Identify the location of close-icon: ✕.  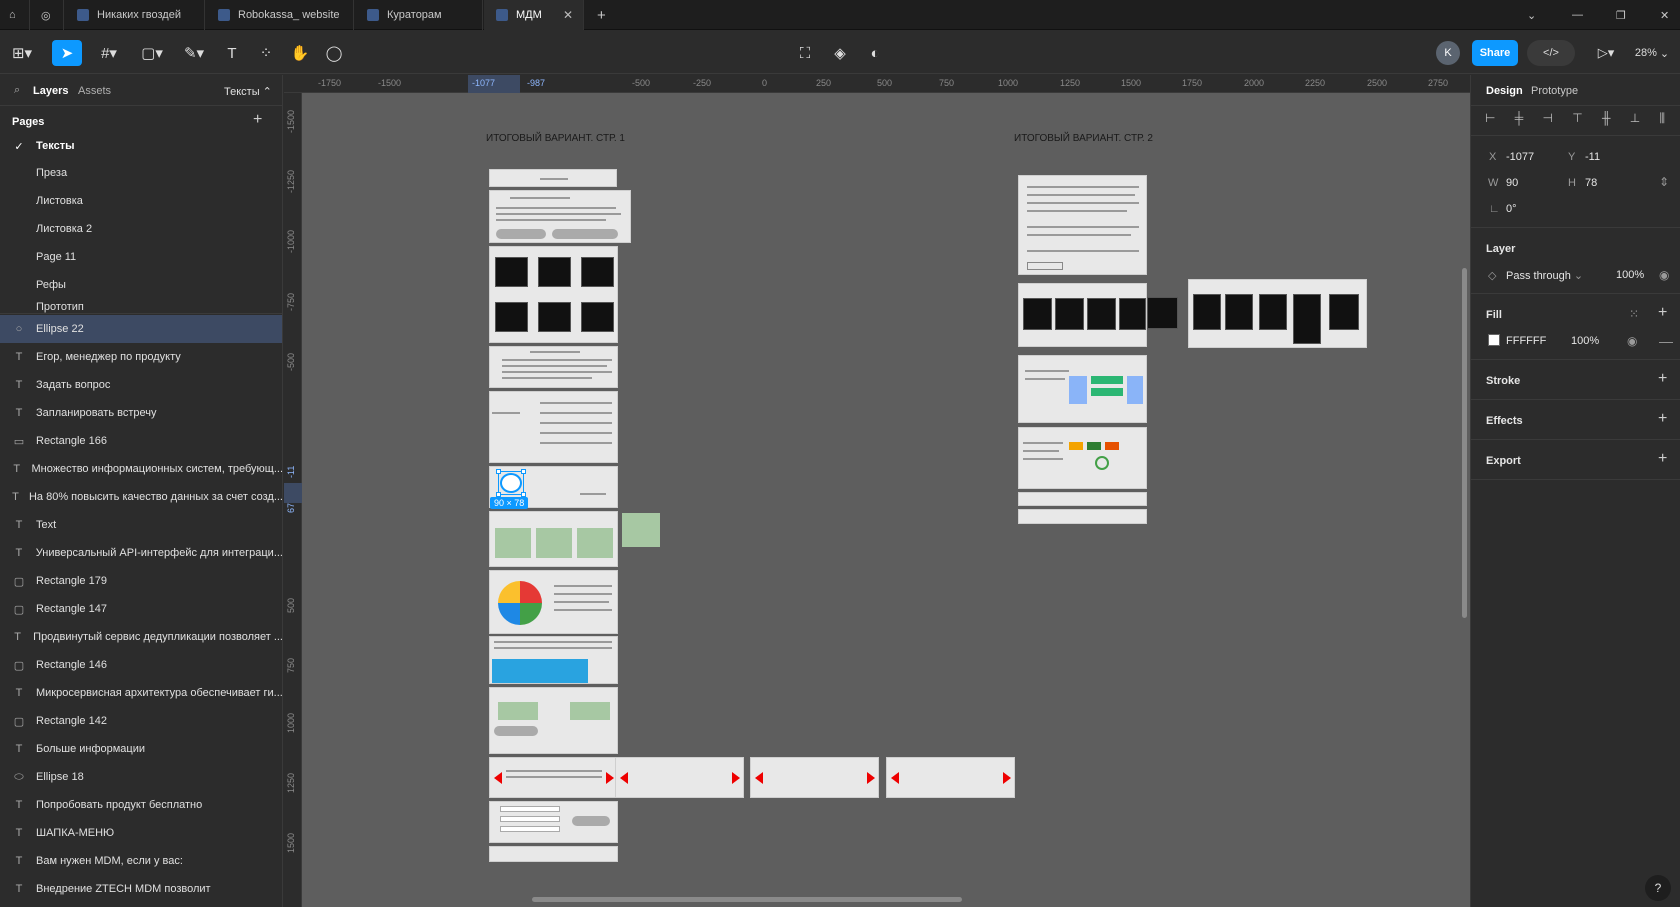
(568, 15).